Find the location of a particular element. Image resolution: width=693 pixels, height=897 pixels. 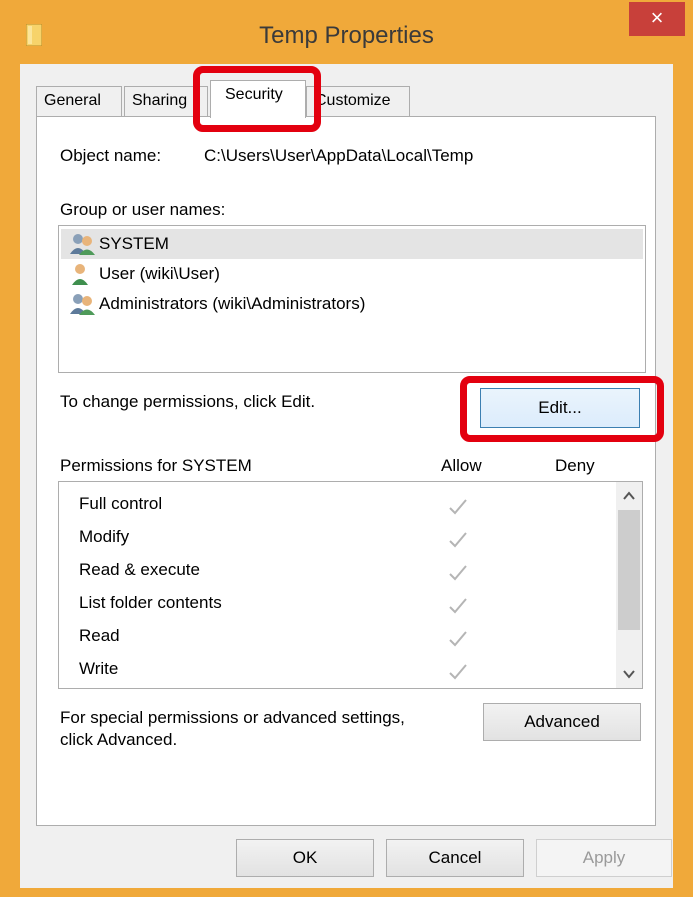

advanced-help-text-line2: click Advanced. is located at coordinates (119, 739).